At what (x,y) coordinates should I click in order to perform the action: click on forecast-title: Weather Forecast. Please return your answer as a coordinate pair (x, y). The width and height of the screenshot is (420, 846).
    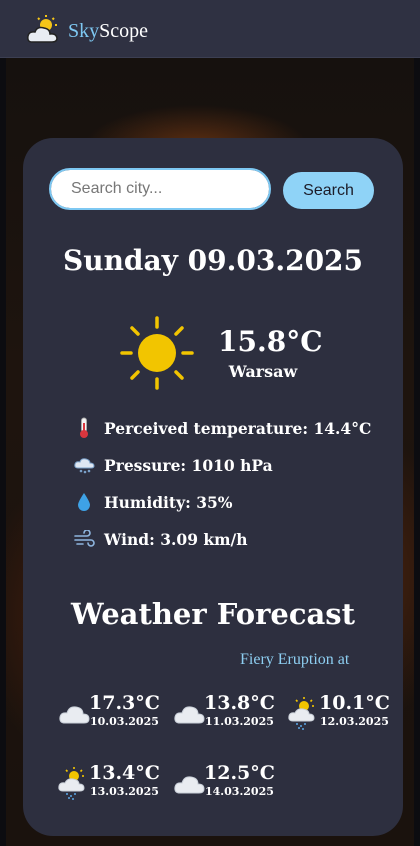
    Looking at the image, I should click on (213, 614).